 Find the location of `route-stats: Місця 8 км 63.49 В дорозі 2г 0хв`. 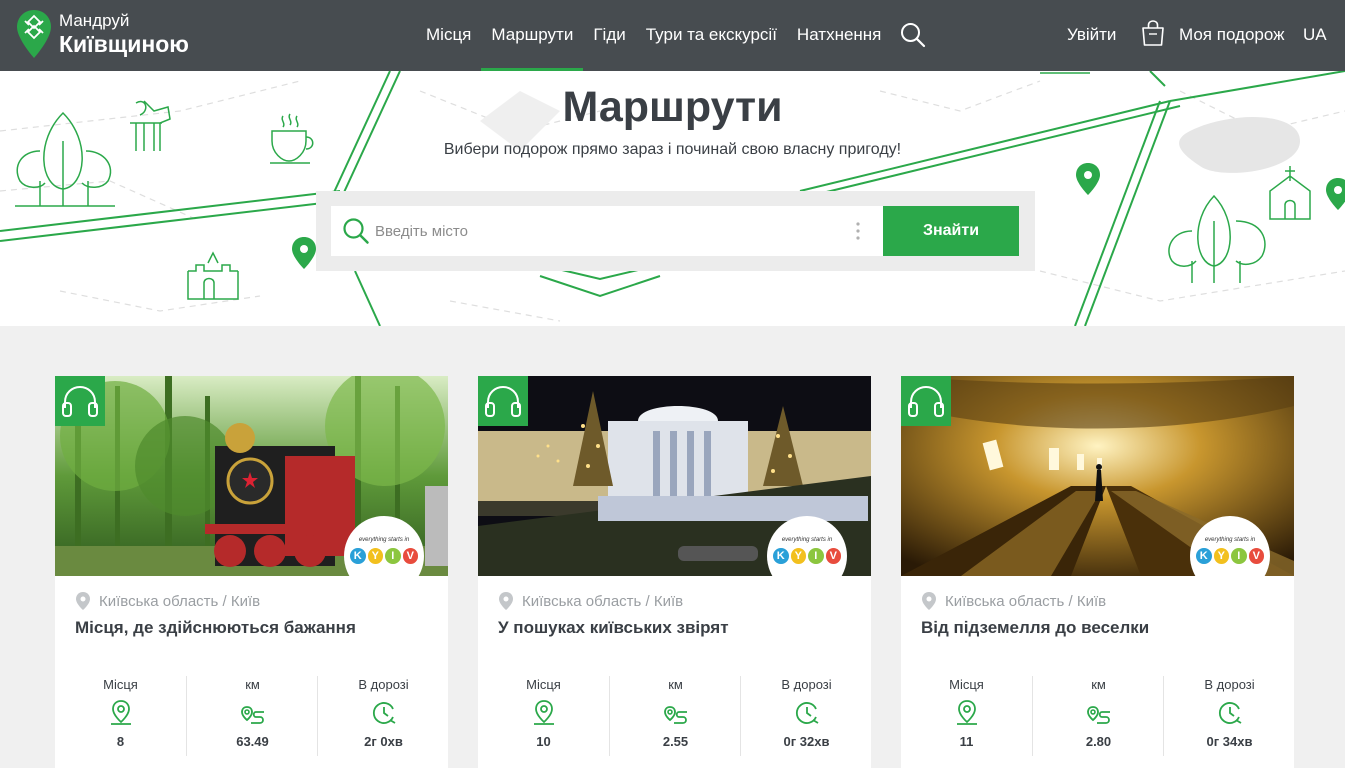

route-stats: Місця 8 км 63.49 В дорозі 2г 0хв is located at coordinates (251, 716).